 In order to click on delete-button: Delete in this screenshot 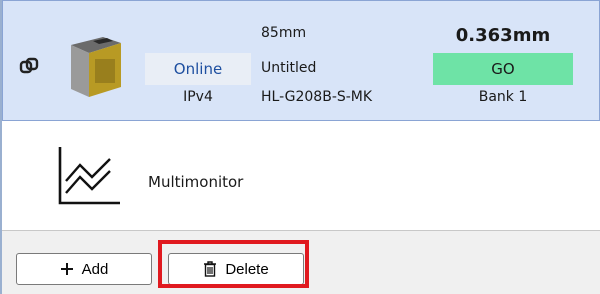, I will do `click(236, 269)`.